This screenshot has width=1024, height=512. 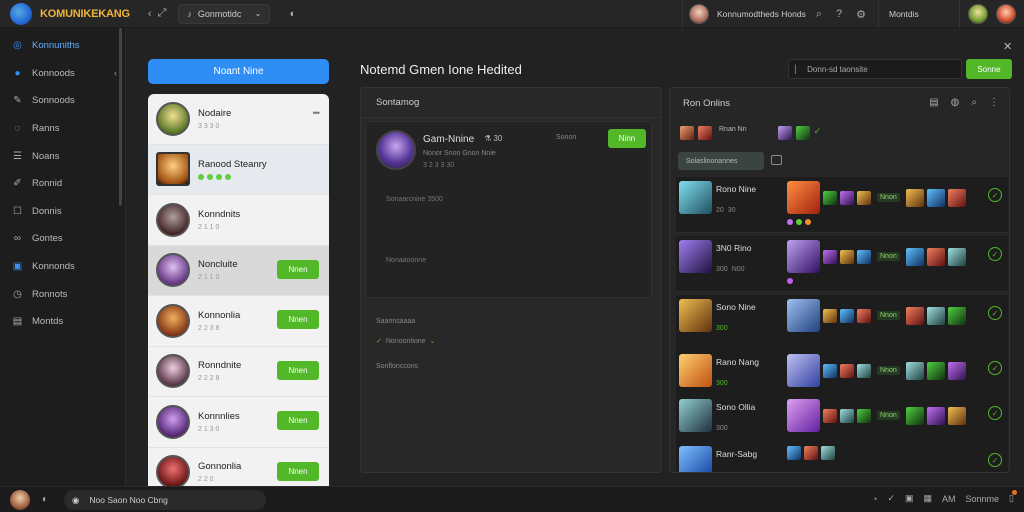 I want to click on window-icon: ▣, so click(x=909, y=498).